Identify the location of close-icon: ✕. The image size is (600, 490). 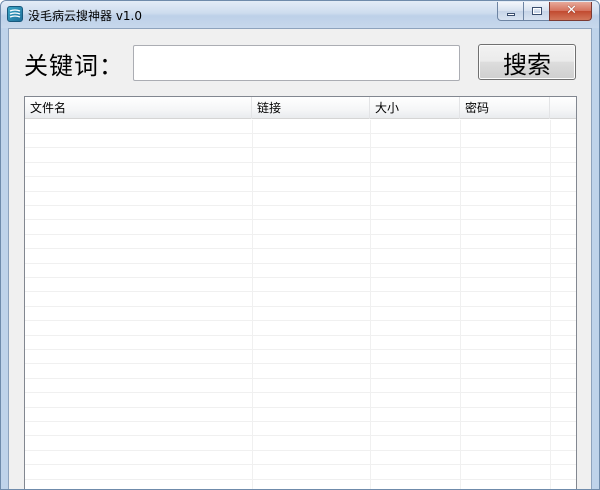
(571, 10).